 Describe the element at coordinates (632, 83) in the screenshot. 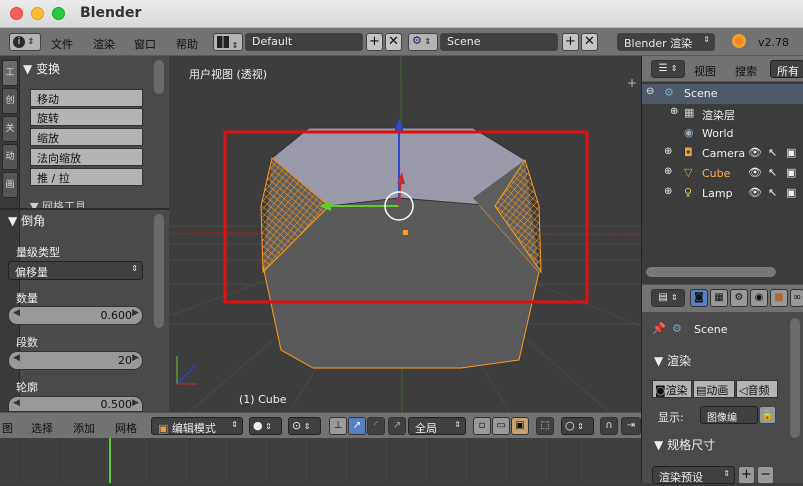

I see `properties-toggle-icon: +` at that location.